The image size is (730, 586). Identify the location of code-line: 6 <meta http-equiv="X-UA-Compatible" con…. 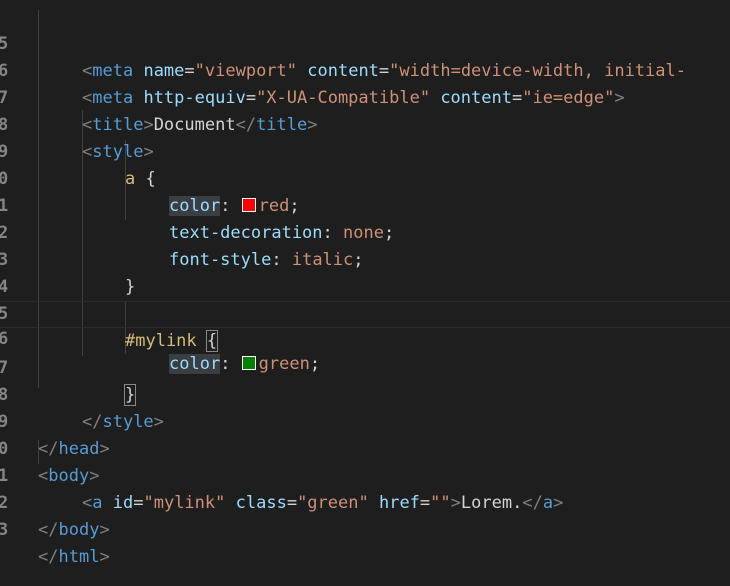
(365, 69).